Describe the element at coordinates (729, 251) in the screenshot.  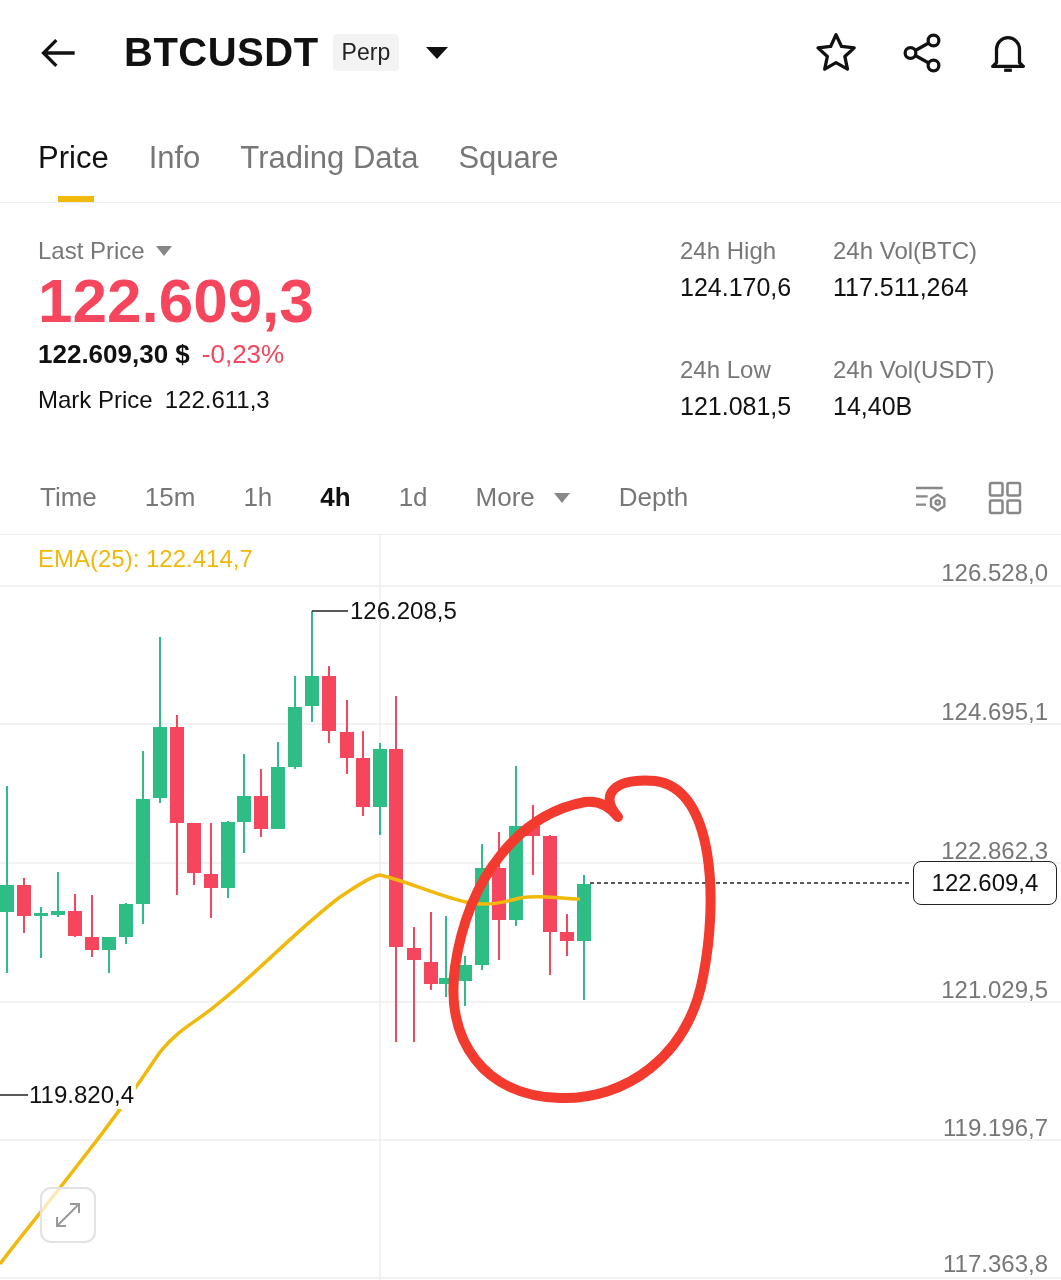
I see `stat-label: 24h High` at that location.